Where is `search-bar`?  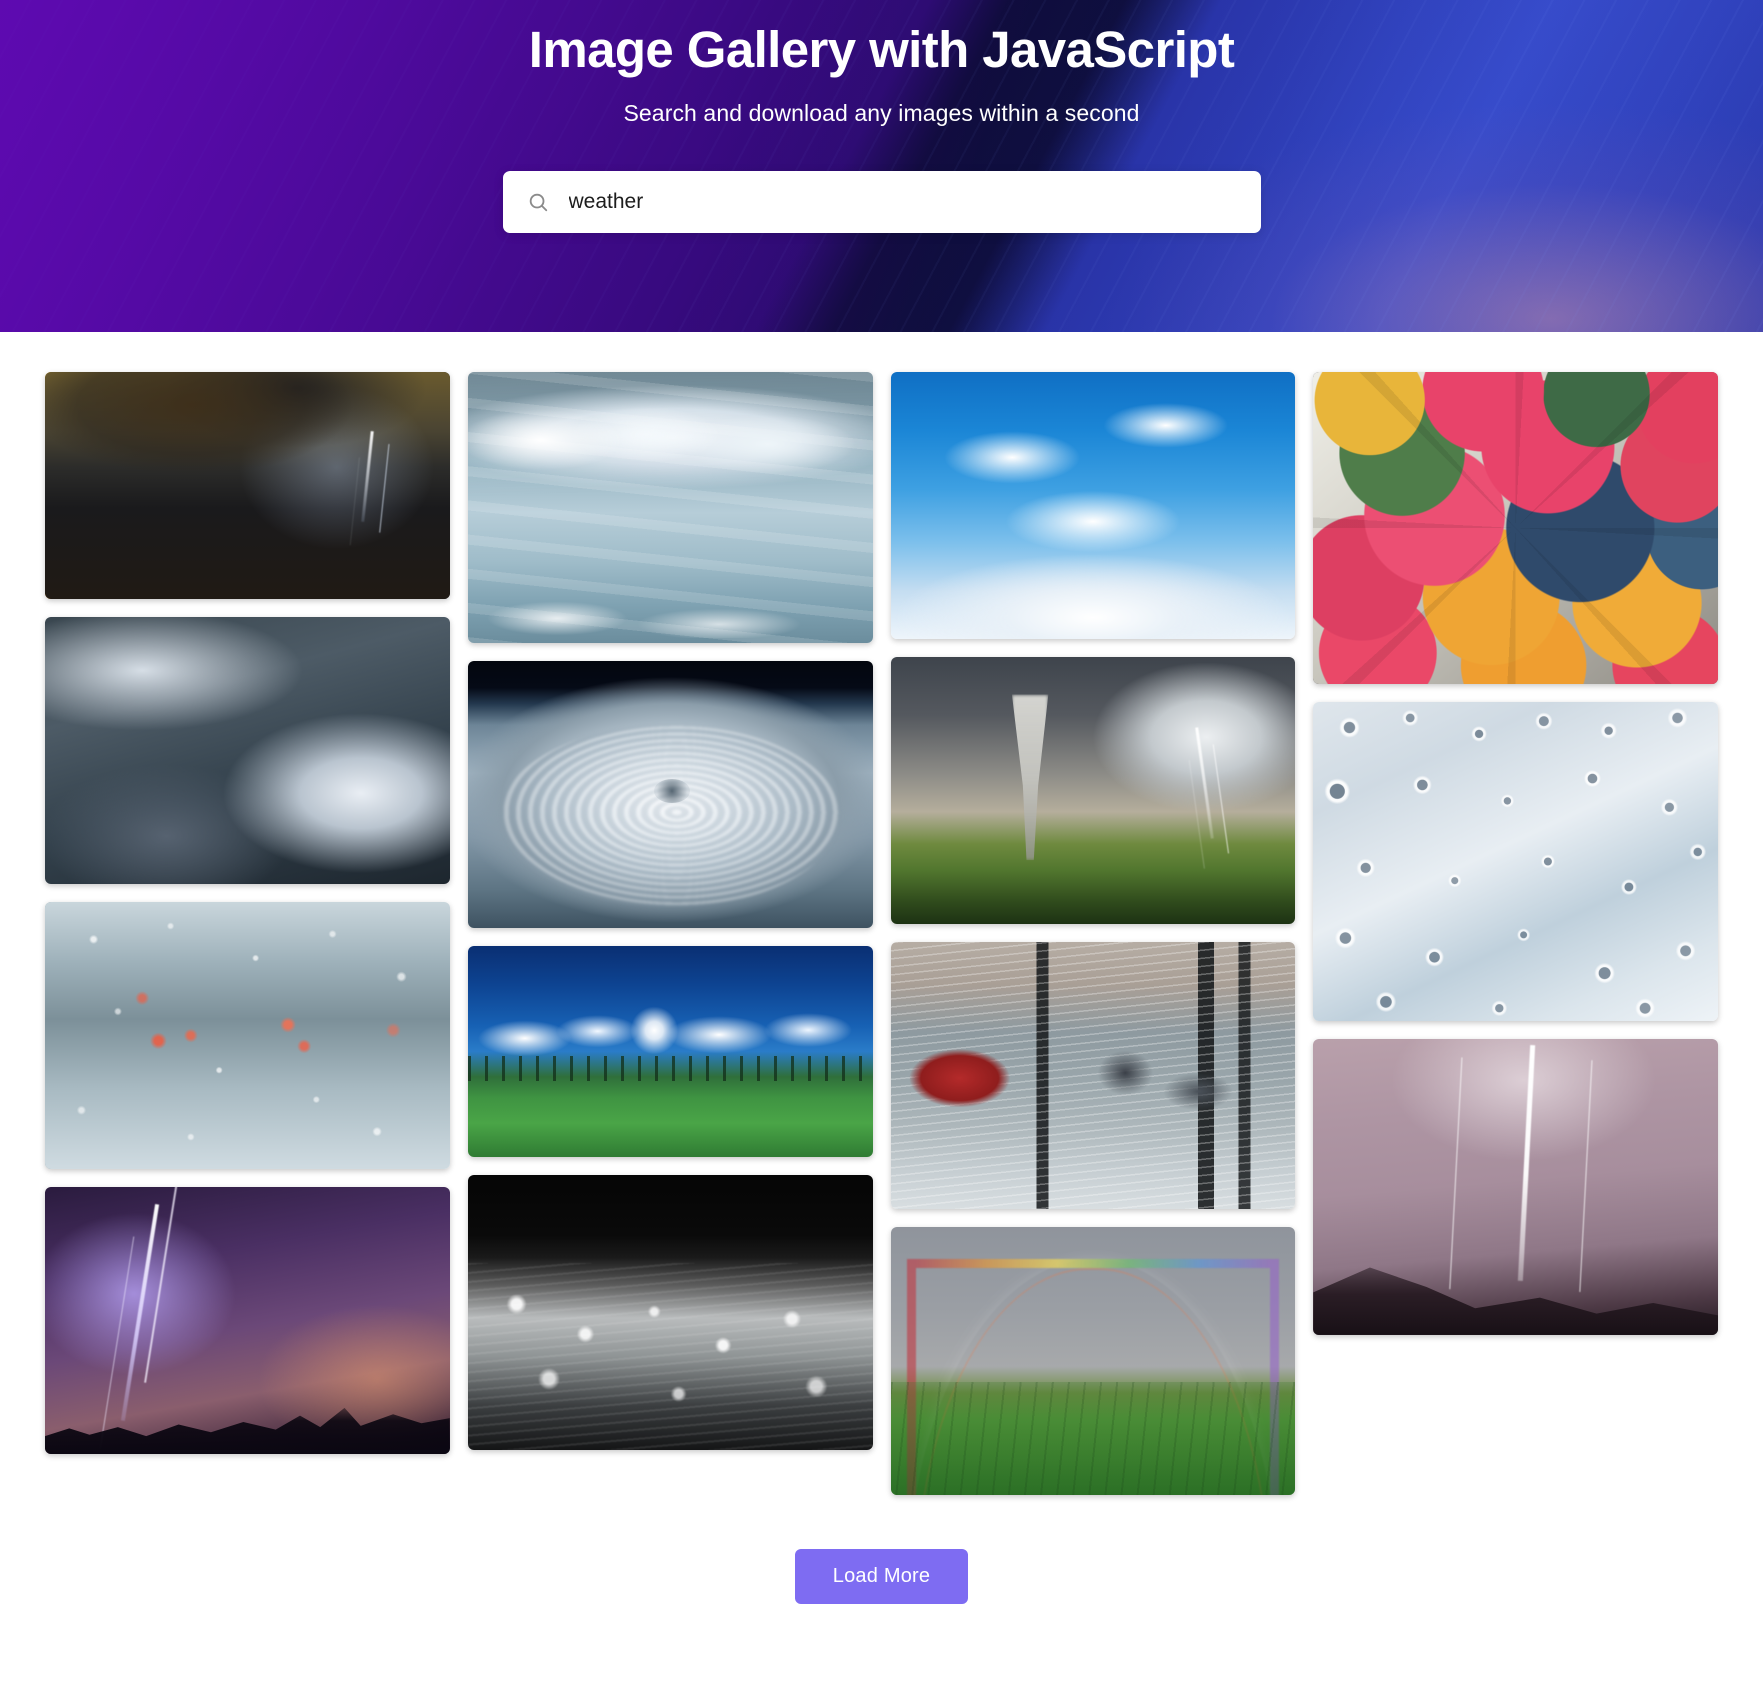
search-bar is located at coordinates (881, 202).